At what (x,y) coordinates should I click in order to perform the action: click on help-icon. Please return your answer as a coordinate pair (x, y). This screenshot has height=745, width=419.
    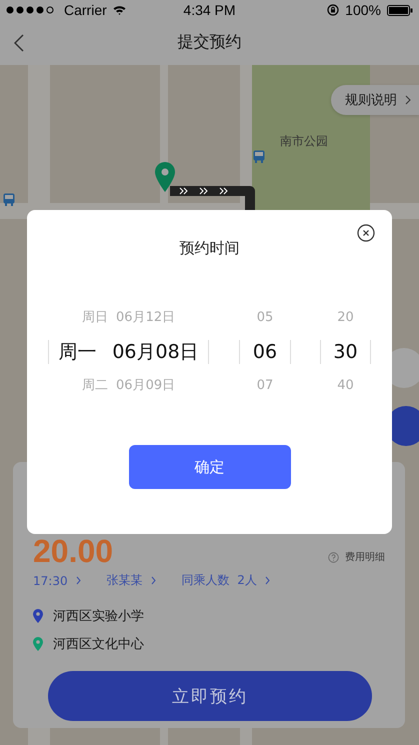
    Looking at the image, I should click on (333, 557).